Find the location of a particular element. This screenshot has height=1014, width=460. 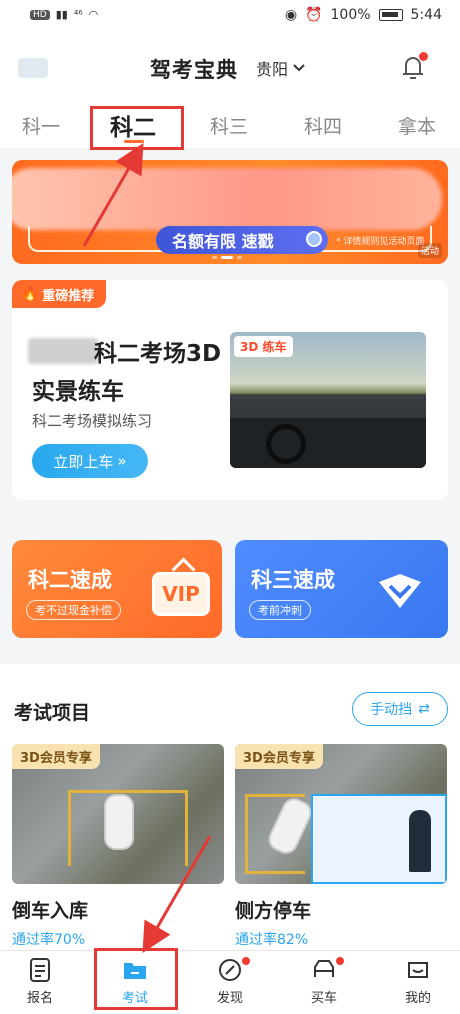

tab-ke-san: 科三 is located at coordinates (229, 125).